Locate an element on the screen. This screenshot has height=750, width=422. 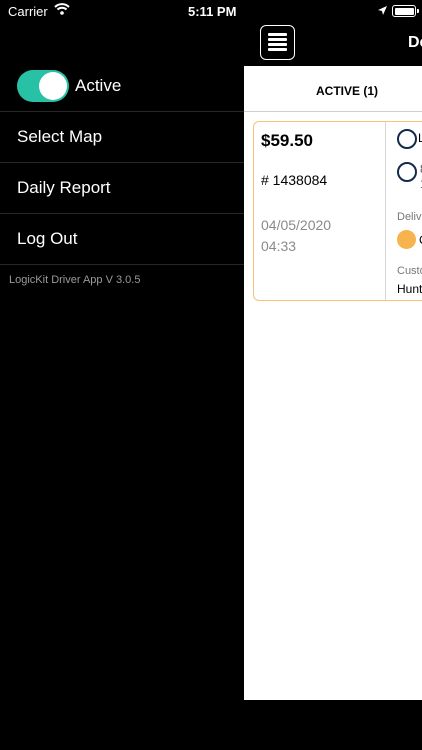
tab-active: ACTIVE (1) is located at coordinates (347, 91).